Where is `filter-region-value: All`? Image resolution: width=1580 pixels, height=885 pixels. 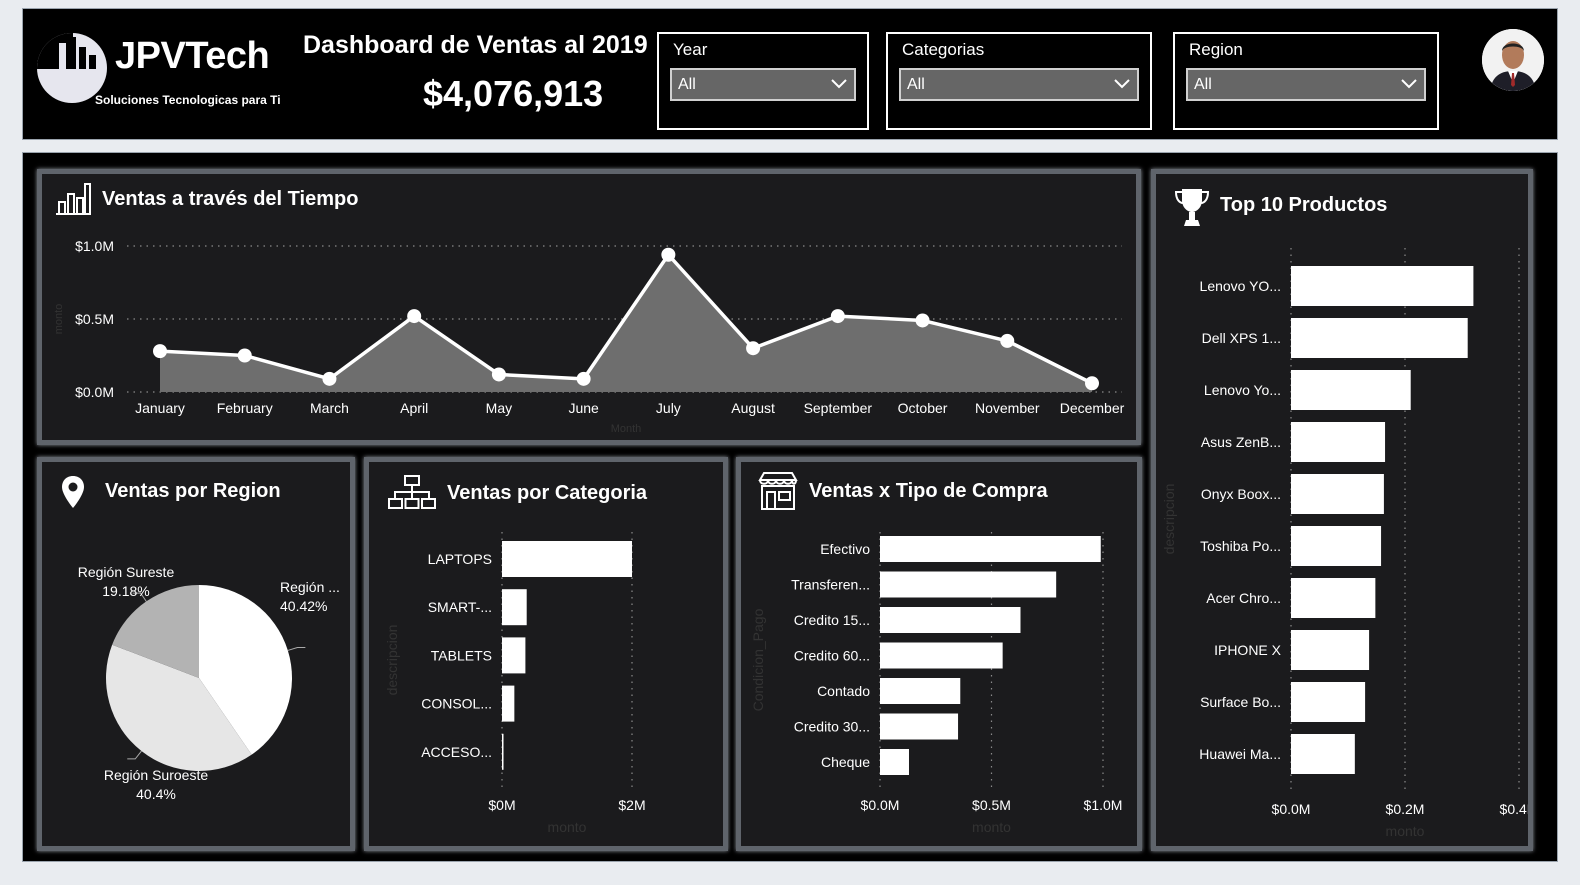 filter-region-value: All is located at coordinates (1203, 84).